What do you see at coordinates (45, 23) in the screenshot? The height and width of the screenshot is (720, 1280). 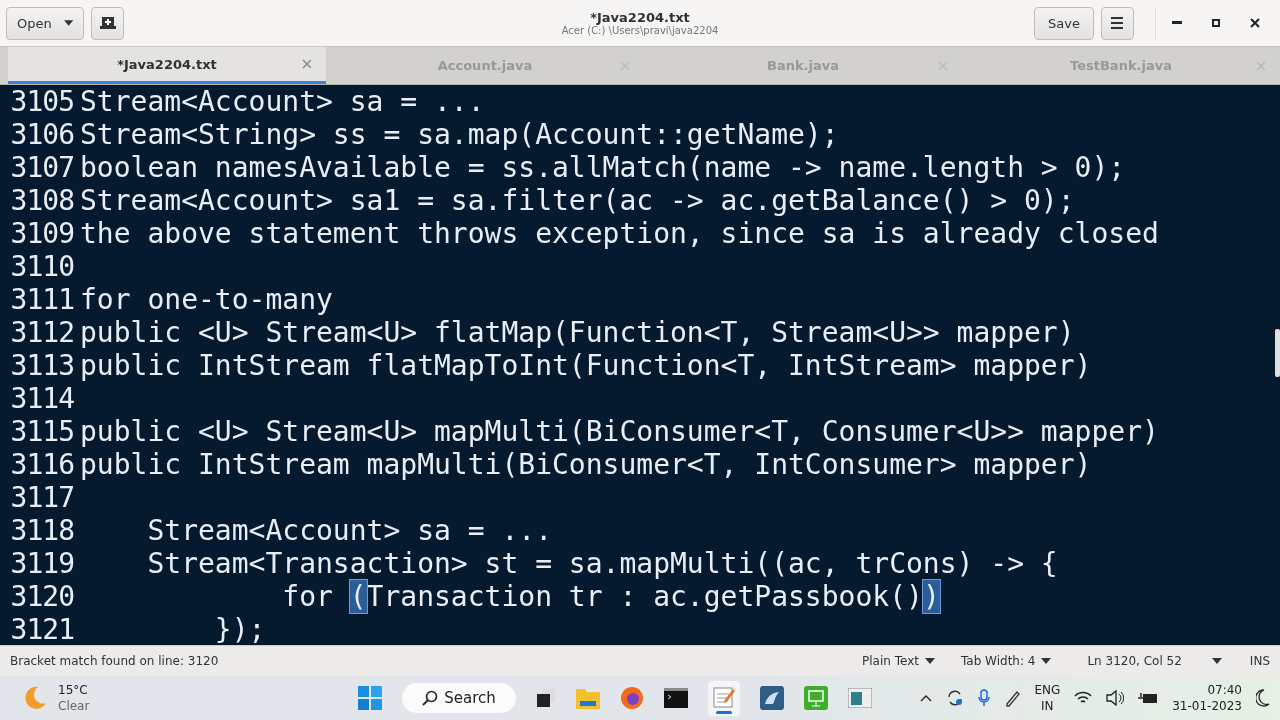 I see `open-button: Open` at bounding box center [45, 23].